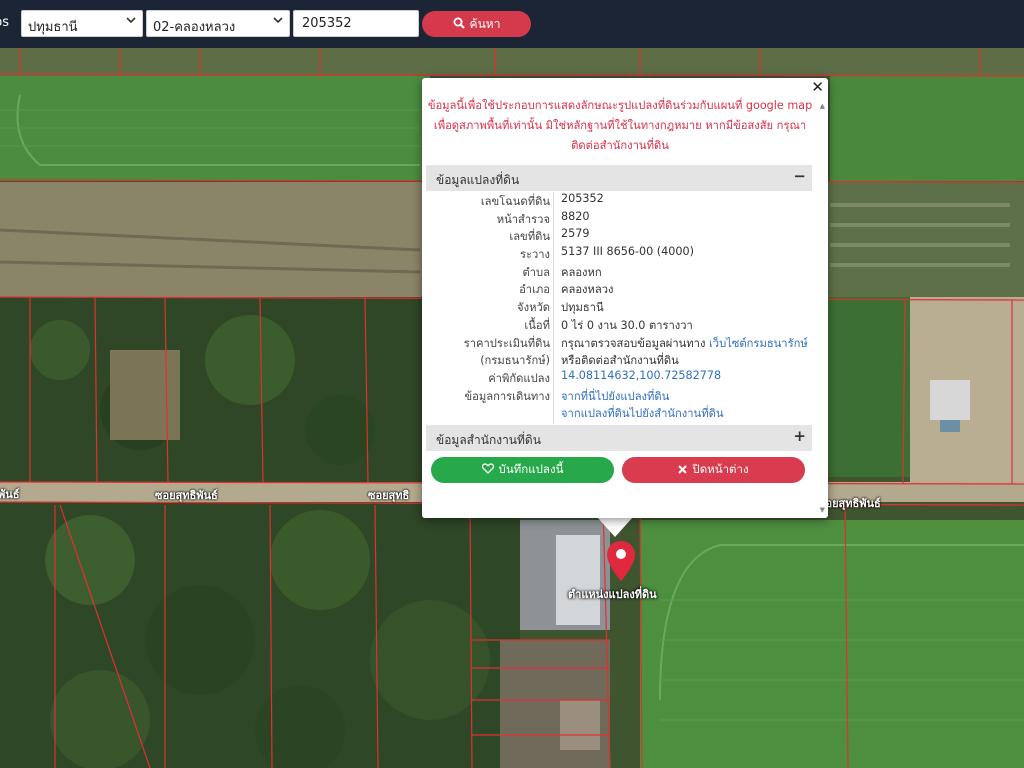  I want to click on info-row: เลขที่ดิน 2579, so click(619, 236).